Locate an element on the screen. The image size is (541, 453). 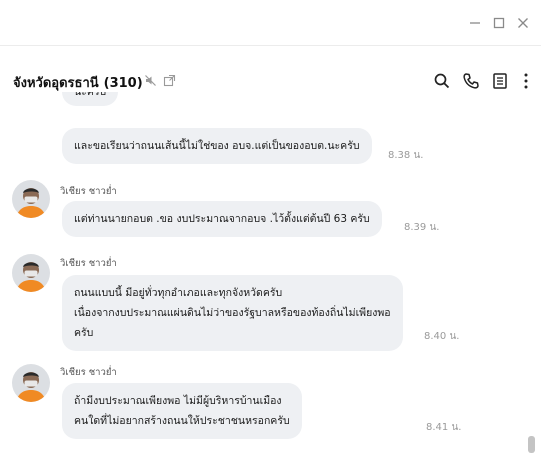
chat-name: จังหวัดอุดรธานี is located at coordinates (56, 83).